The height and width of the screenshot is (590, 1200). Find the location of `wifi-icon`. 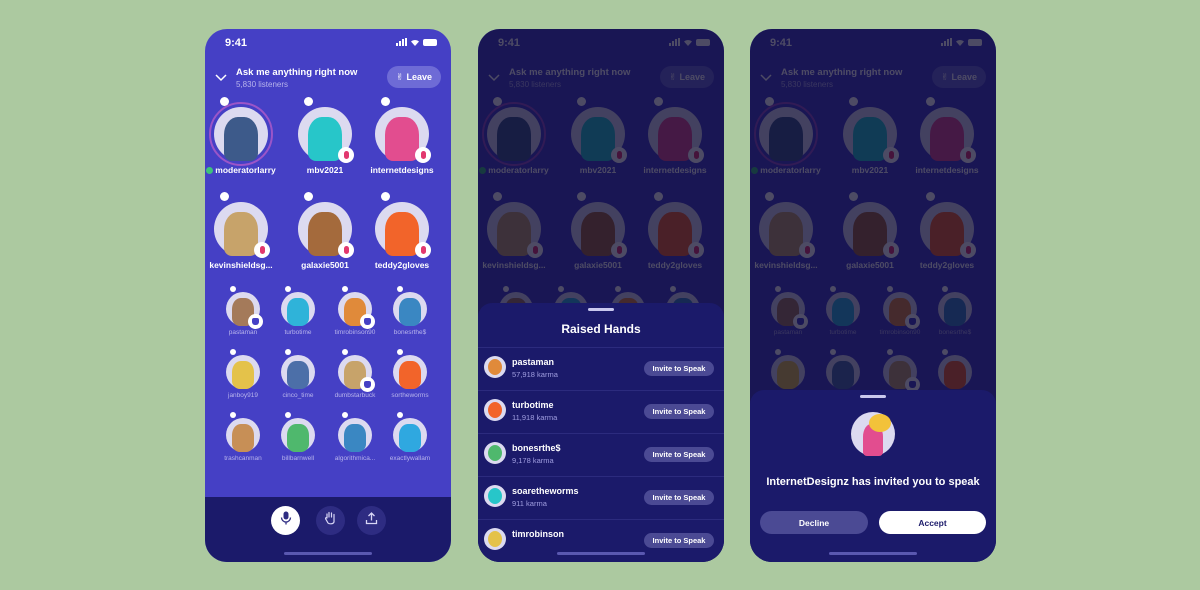

wifi-icon is located at coordinates (415, 42).